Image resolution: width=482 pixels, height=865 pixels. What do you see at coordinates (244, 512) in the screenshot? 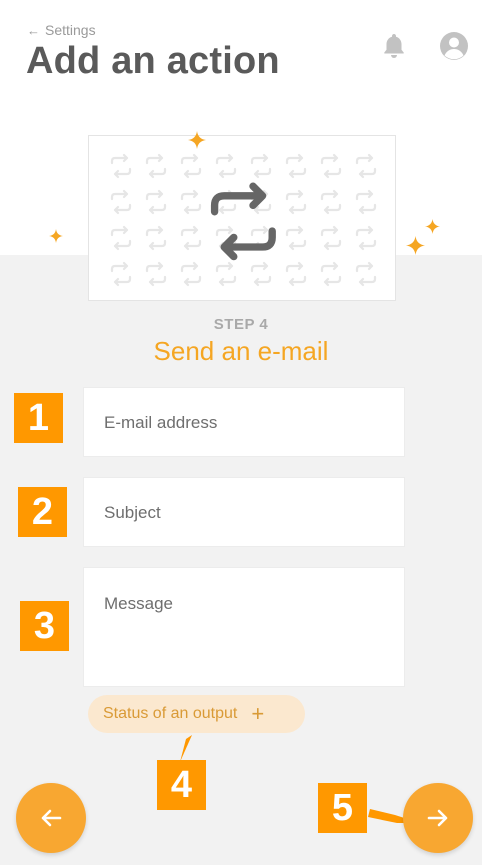
I see `subject-field: Subject` at bounding box center [244, 512].